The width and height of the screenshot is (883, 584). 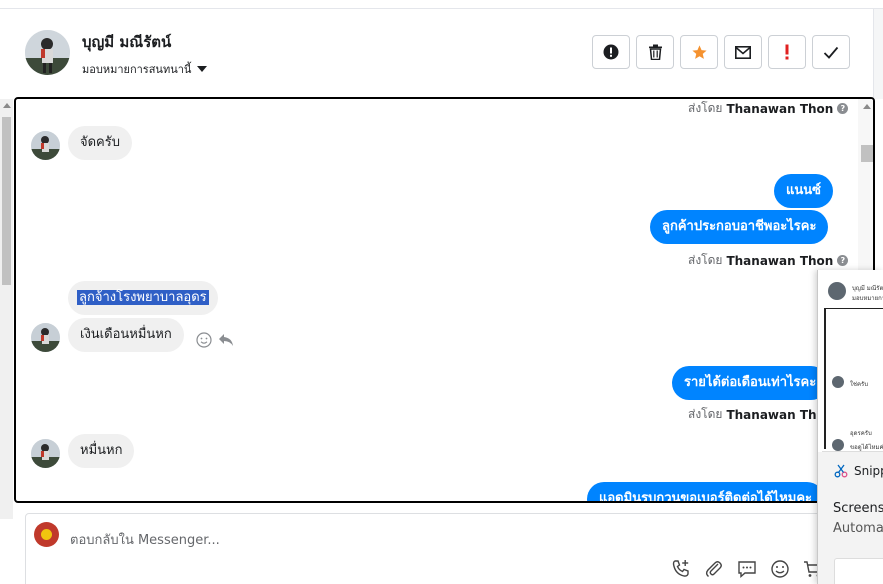 I want to click on paperclip-icon, so click(x=713, y=569).